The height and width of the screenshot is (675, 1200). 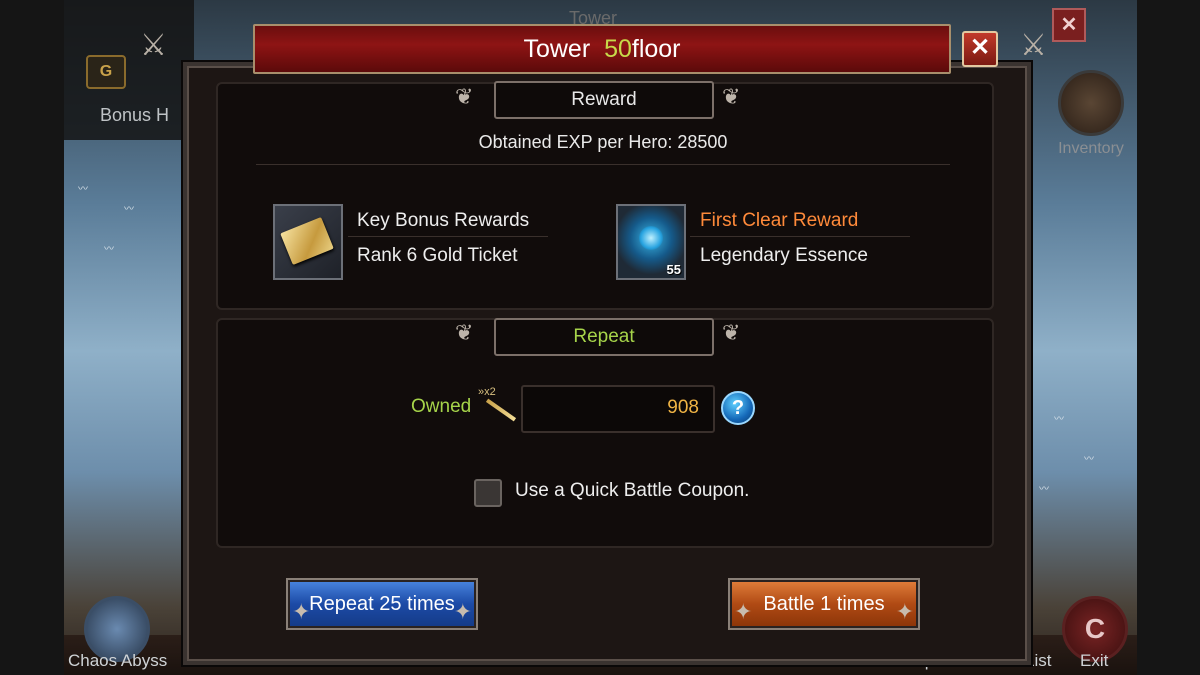 I want to click on legendary-essence-item: 55, so click(x=651, y=242).